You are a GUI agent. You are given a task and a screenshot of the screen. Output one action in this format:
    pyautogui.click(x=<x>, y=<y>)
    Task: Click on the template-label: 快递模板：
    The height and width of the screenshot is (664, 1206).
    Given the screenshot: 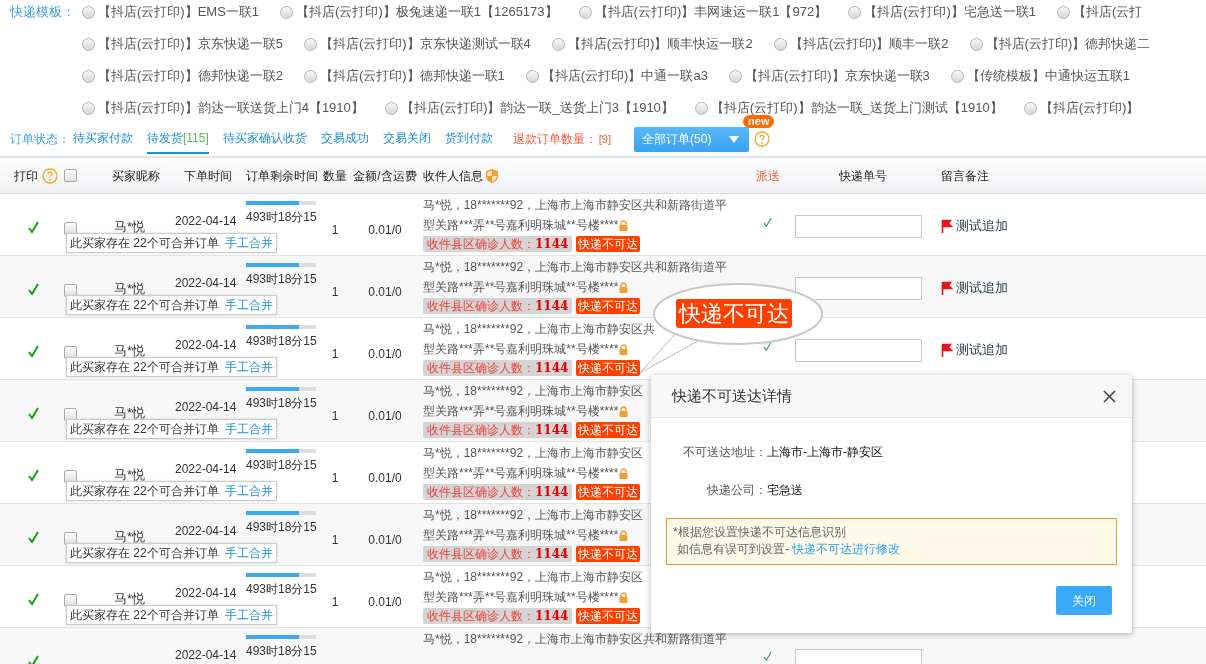 What is the action you would take?
    pyautogui.click(x=42, y=12)
    